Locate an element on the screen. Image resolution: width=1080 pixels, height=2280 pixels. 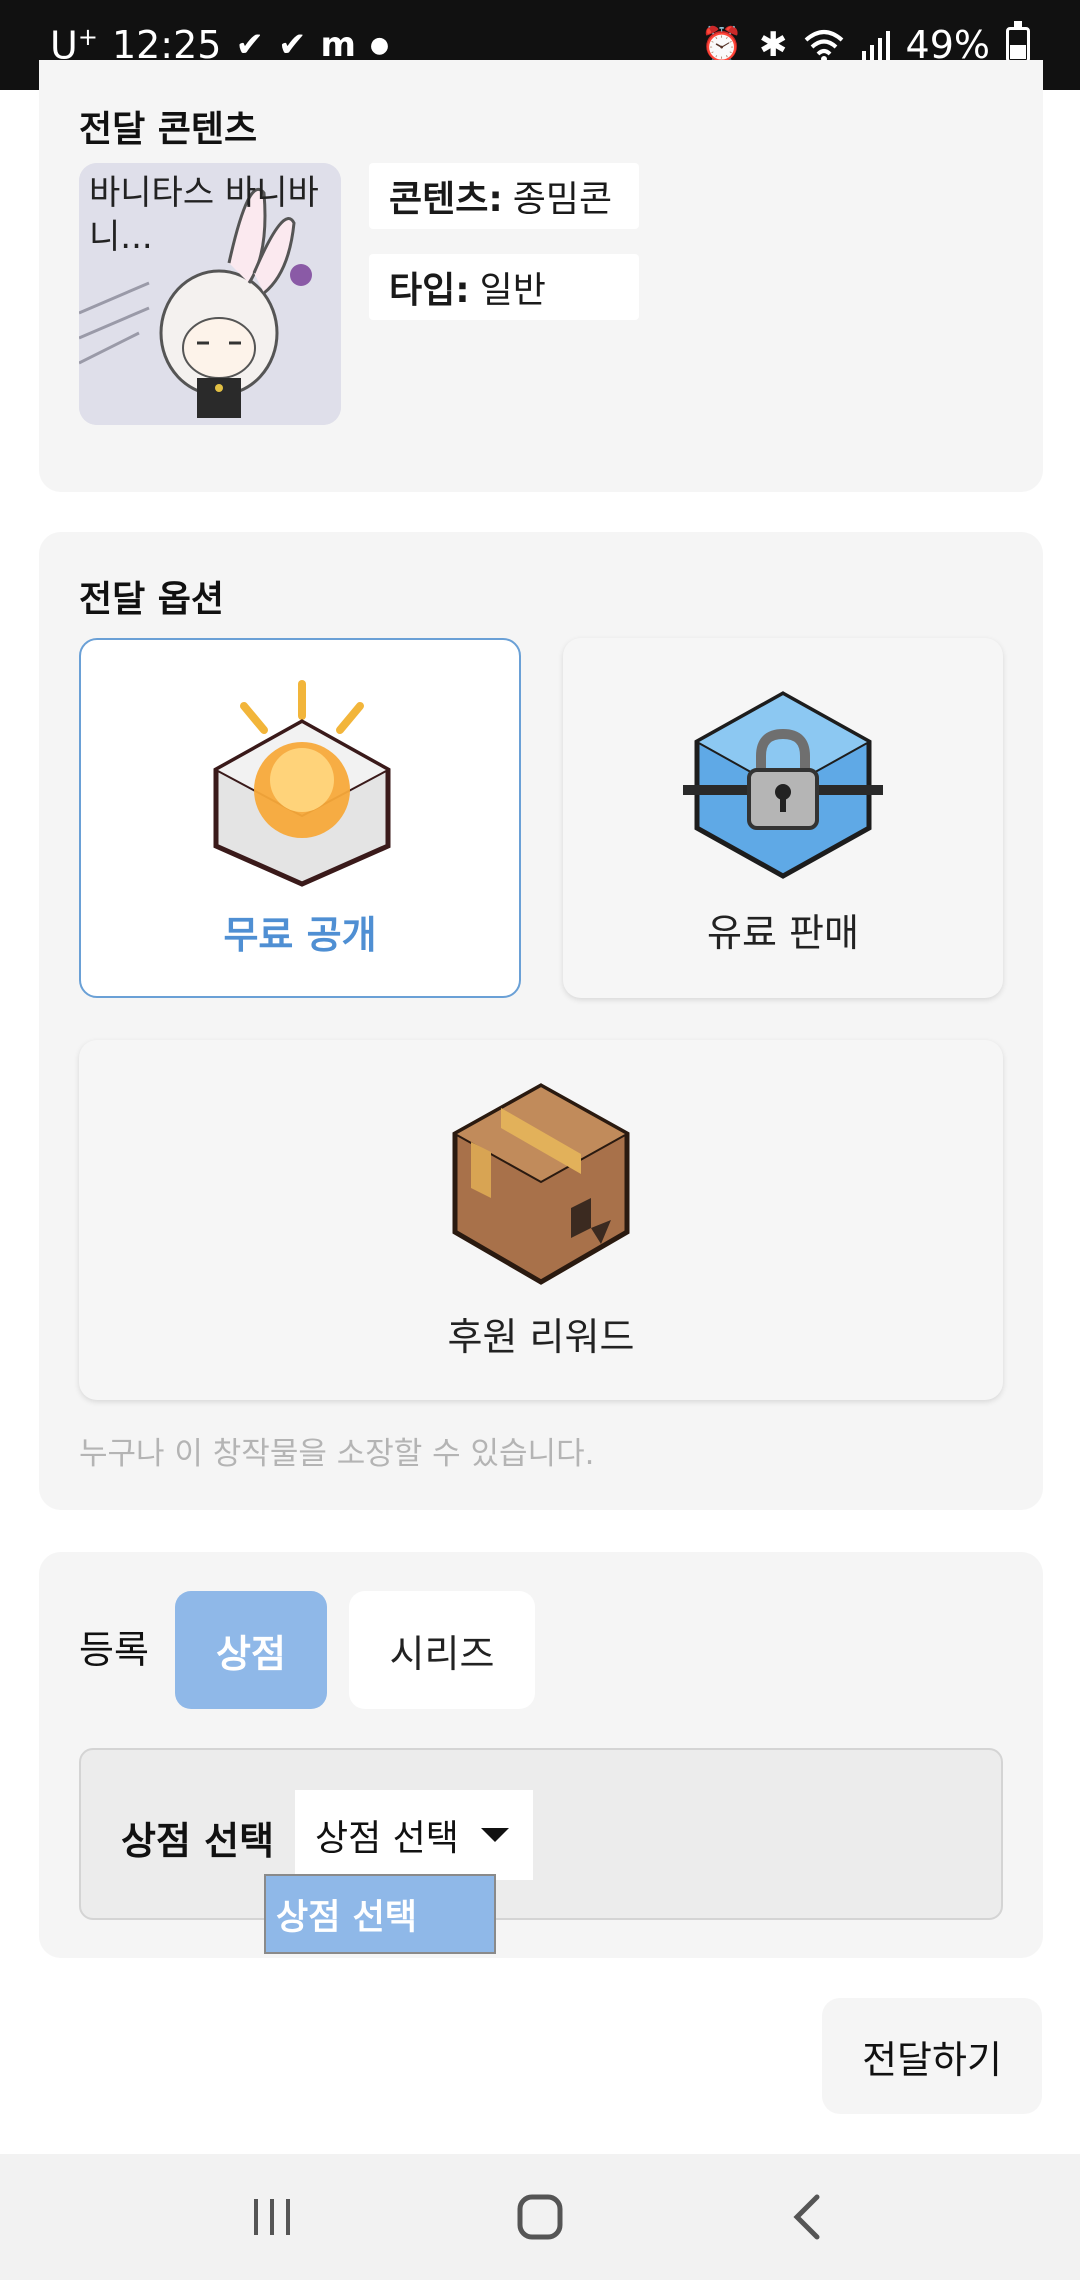
system-nav-bar is located at coordinates (540, 2217).